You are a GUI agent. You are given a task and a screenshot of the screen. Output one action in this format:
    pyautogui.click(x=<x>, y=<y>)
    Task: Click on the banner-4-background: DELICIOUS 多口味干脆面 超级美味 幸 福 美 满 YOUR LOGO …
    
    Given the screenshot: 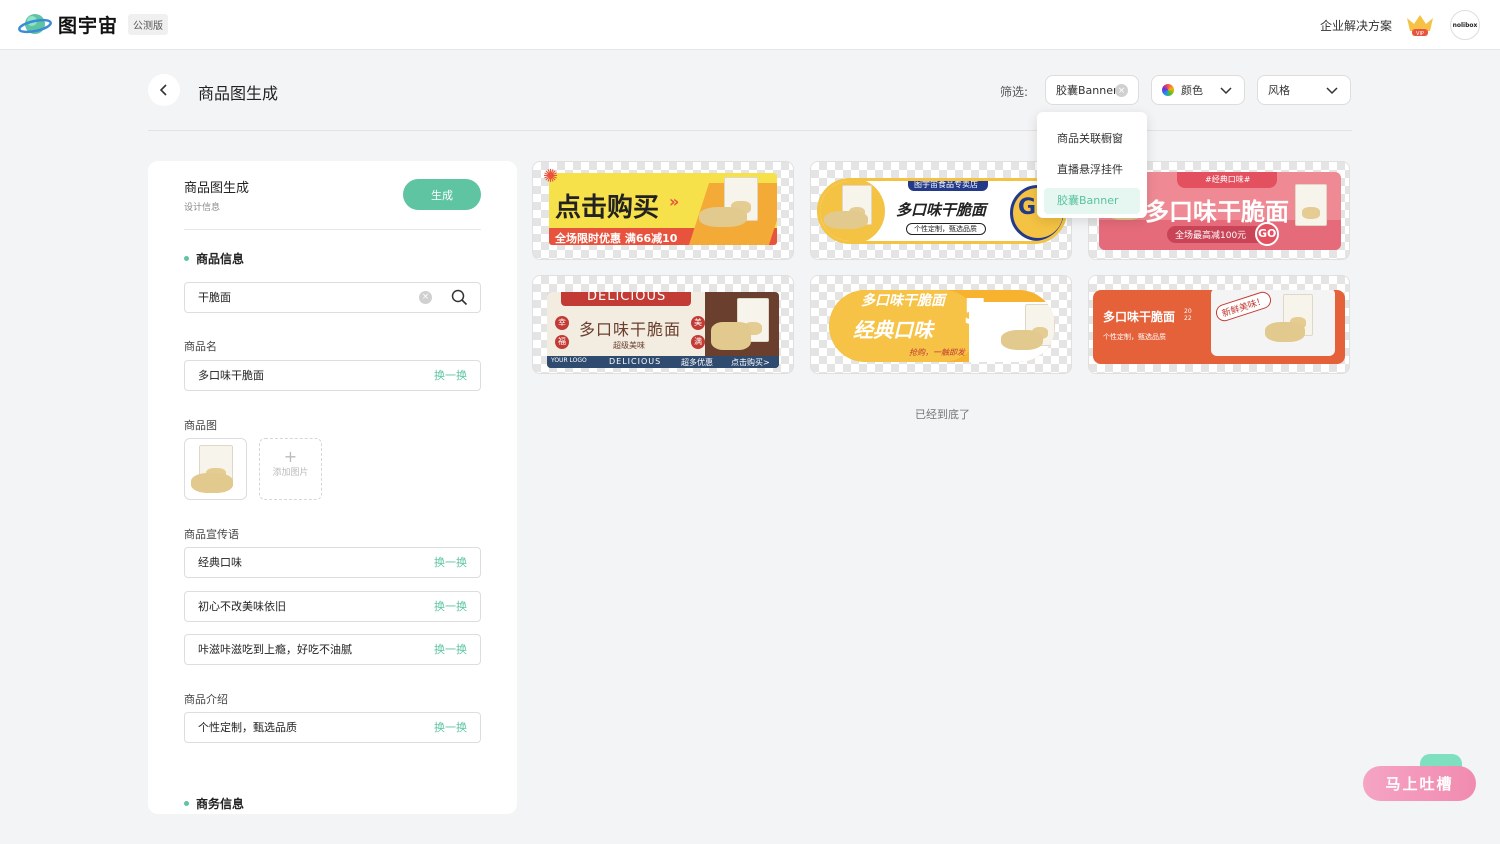 What is the action you would take?
    pyautogui.click(x=663, y=330)
    